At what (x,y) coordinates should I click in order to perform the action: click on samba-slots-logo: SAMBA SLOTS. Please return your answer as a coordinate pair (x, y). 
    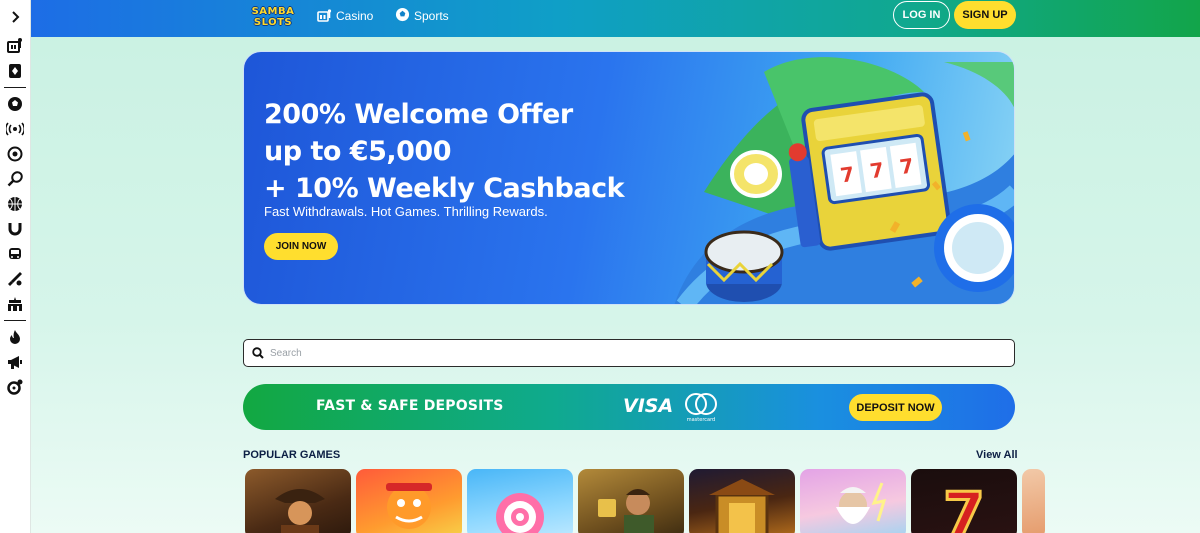
    Looking at the image, I should click on (273, 16).